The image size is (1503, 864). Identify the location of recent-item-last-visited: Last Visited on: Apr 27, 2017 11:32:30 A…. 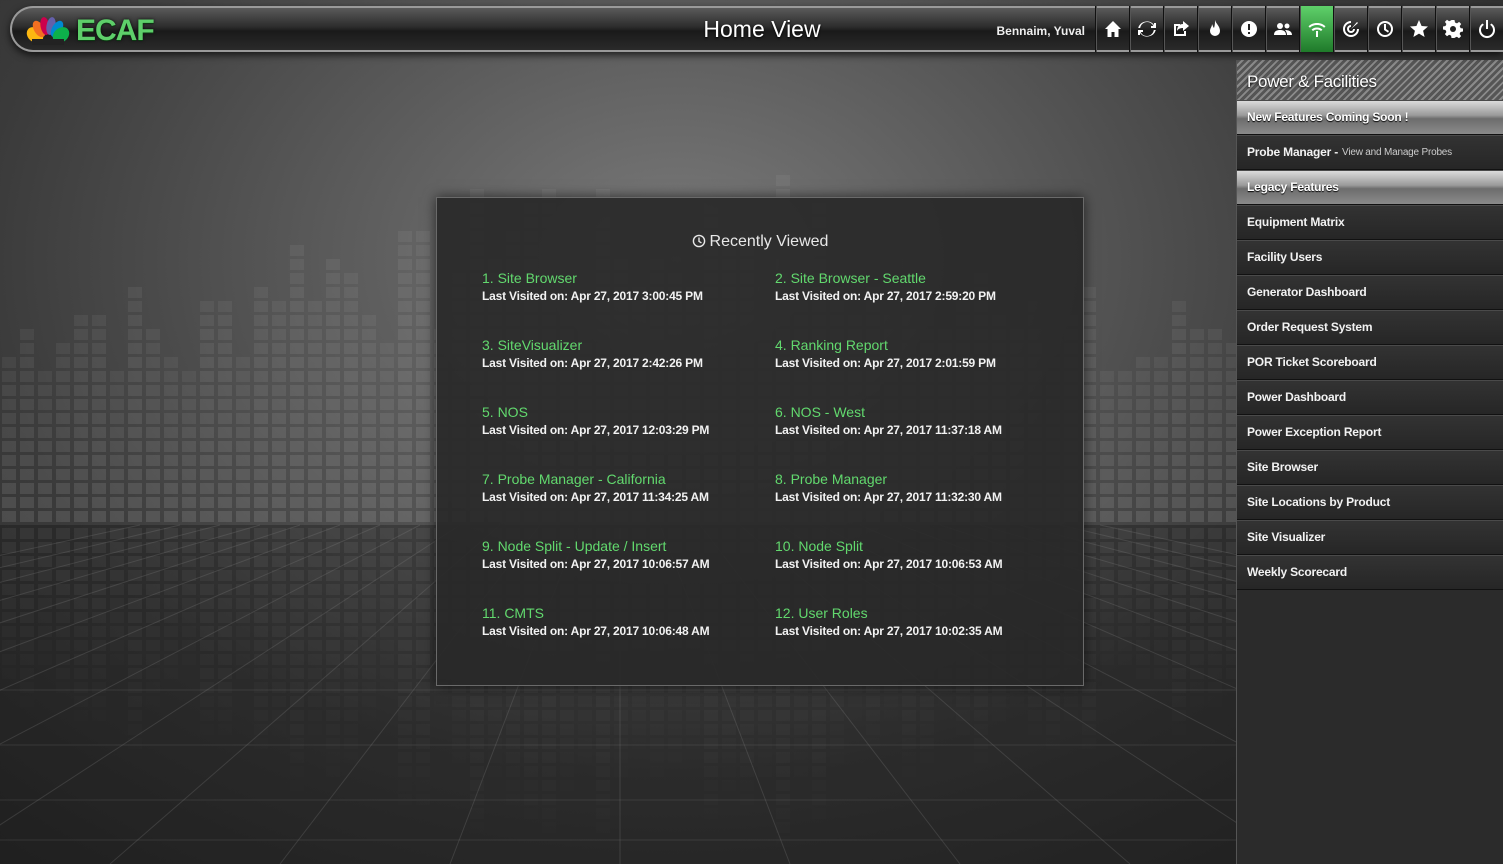
(888, 497).